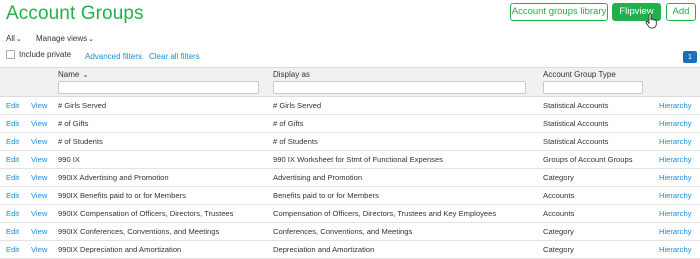 The image size is (700, 259). I want to click on cell-display-as: Advertising and Promotion, so click(318, 177).